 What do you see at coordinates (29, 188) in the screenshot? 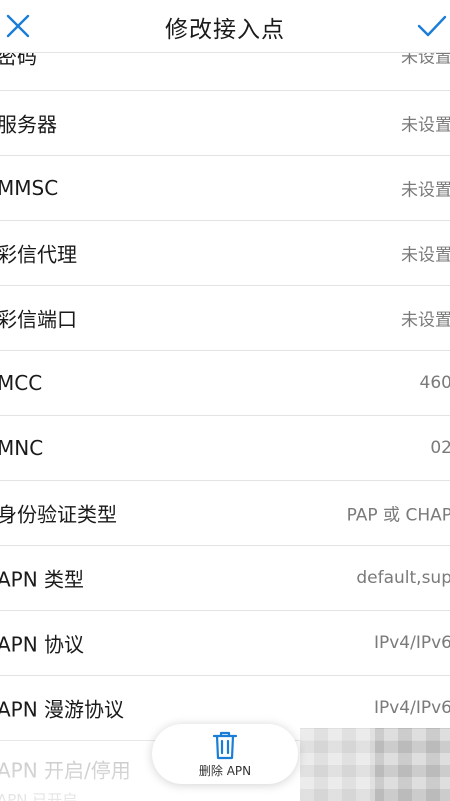
I see `row-label: MMSC` at bounding box center [29, 188].